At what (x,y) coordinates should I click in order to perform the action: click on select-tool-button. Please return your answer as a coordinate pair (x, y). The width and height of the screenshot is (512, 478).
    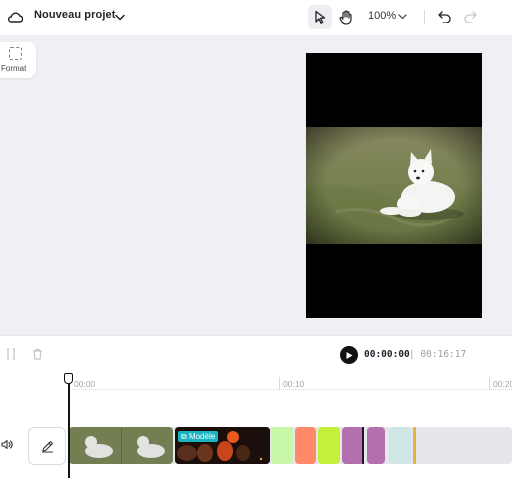
    Looking at the image, I should click on (320, 17).